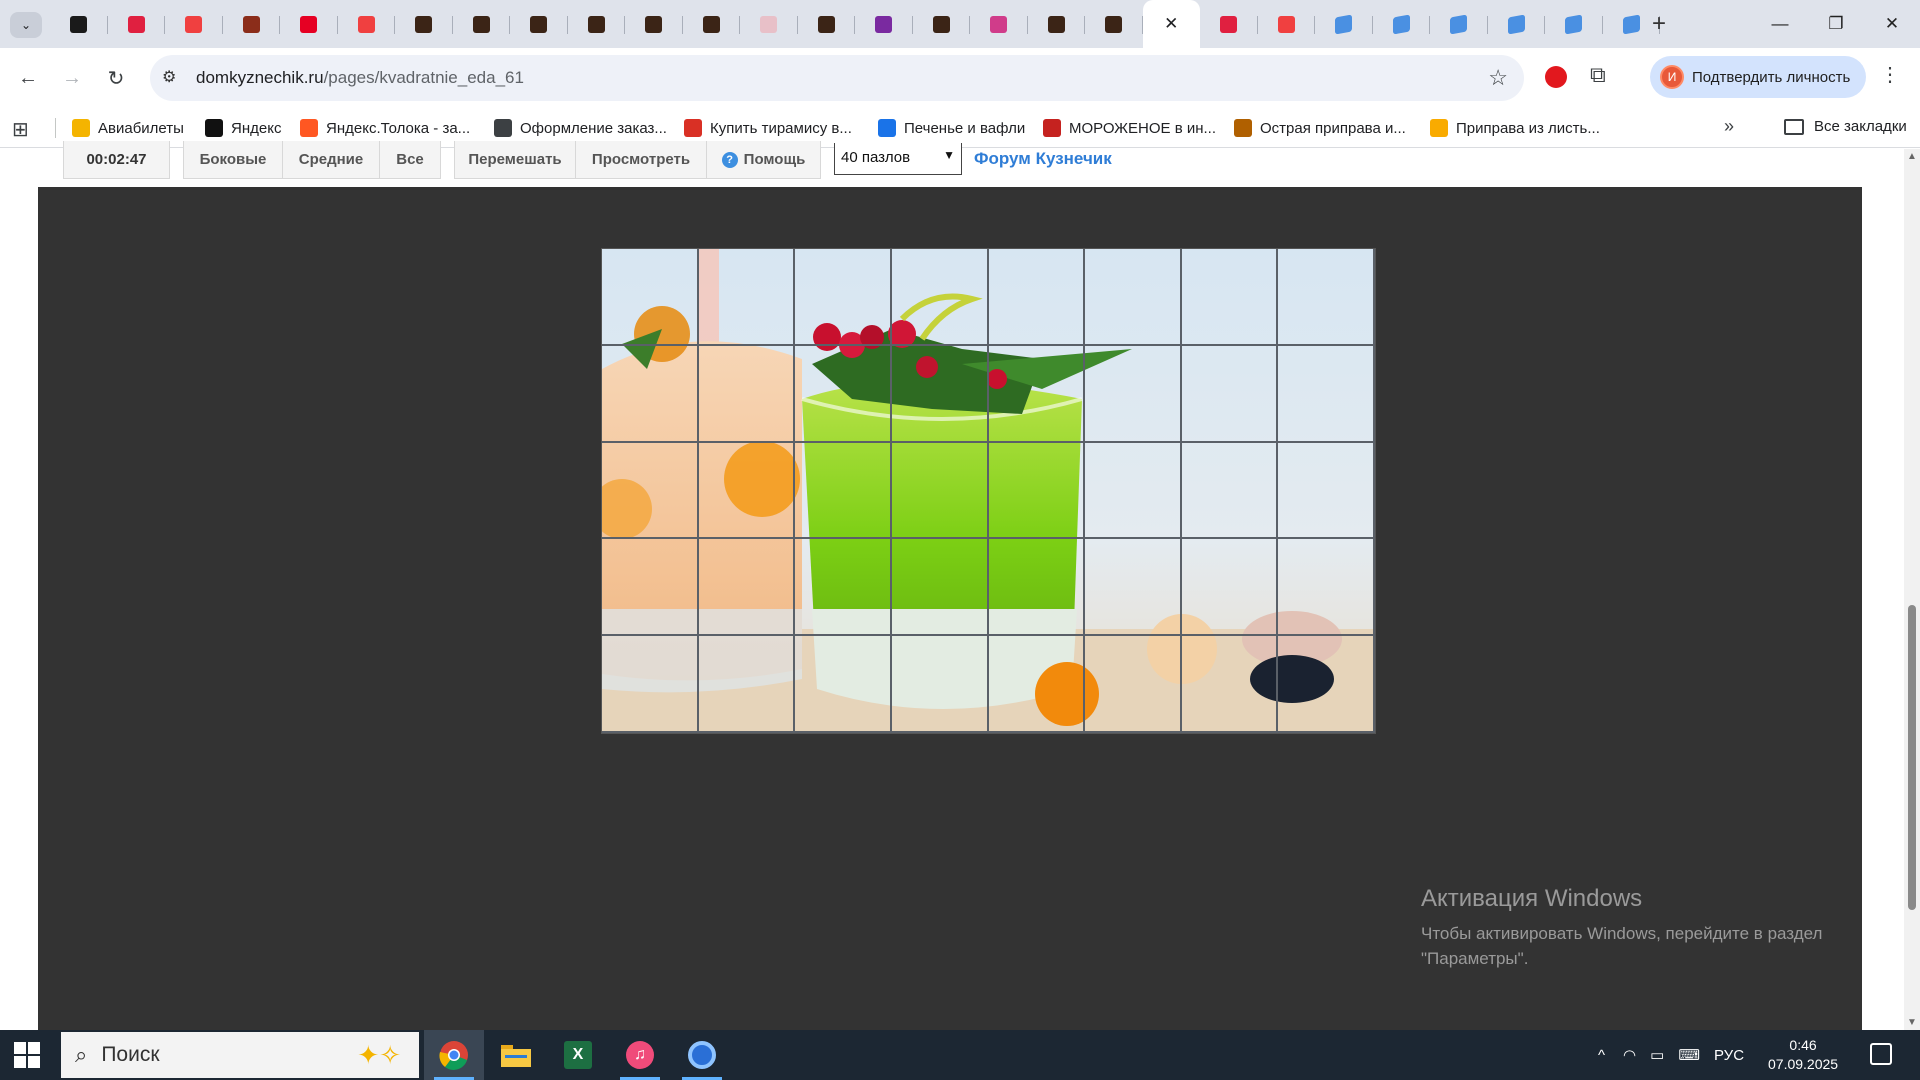 The height and width of the screenshot is (1080, 1920). I want to click on pieces-select: 40 пазлов ▼, so click(898, 159).